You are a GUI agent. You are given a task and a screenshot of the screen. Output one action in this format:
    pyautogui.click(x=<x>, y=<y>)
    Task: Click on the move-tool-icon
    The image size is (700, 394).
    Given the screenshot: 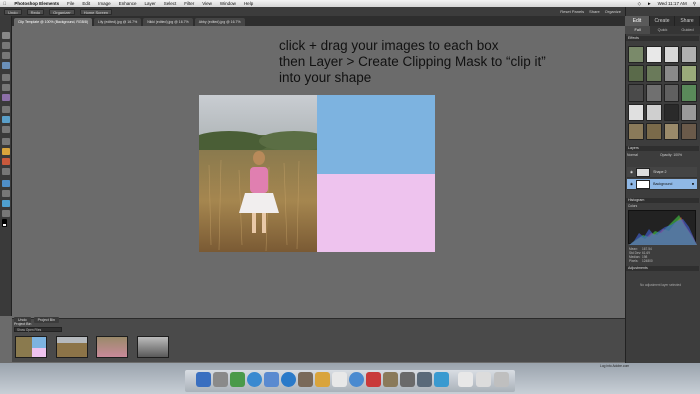 What is the action you would take?
    pyautogui.click(x=6, y=35)
    